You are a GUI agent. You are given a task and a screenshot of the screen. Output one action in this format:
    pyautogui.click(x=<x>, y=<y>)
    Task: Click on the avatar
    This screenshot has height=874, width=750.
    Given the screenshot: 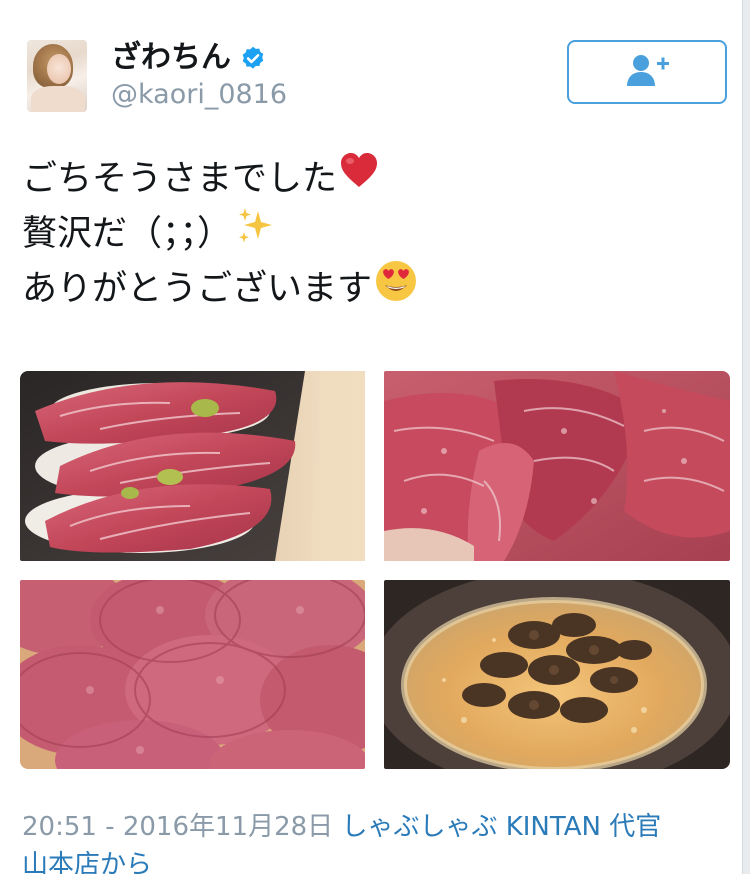 What is the action you would take?
    pyautogui.click(x=57, y=76)
    